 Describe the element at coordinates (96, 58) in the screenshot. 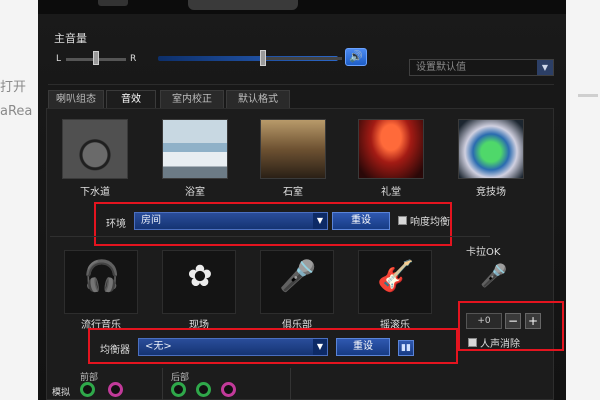

I see `balance-slider-handle` at that location.